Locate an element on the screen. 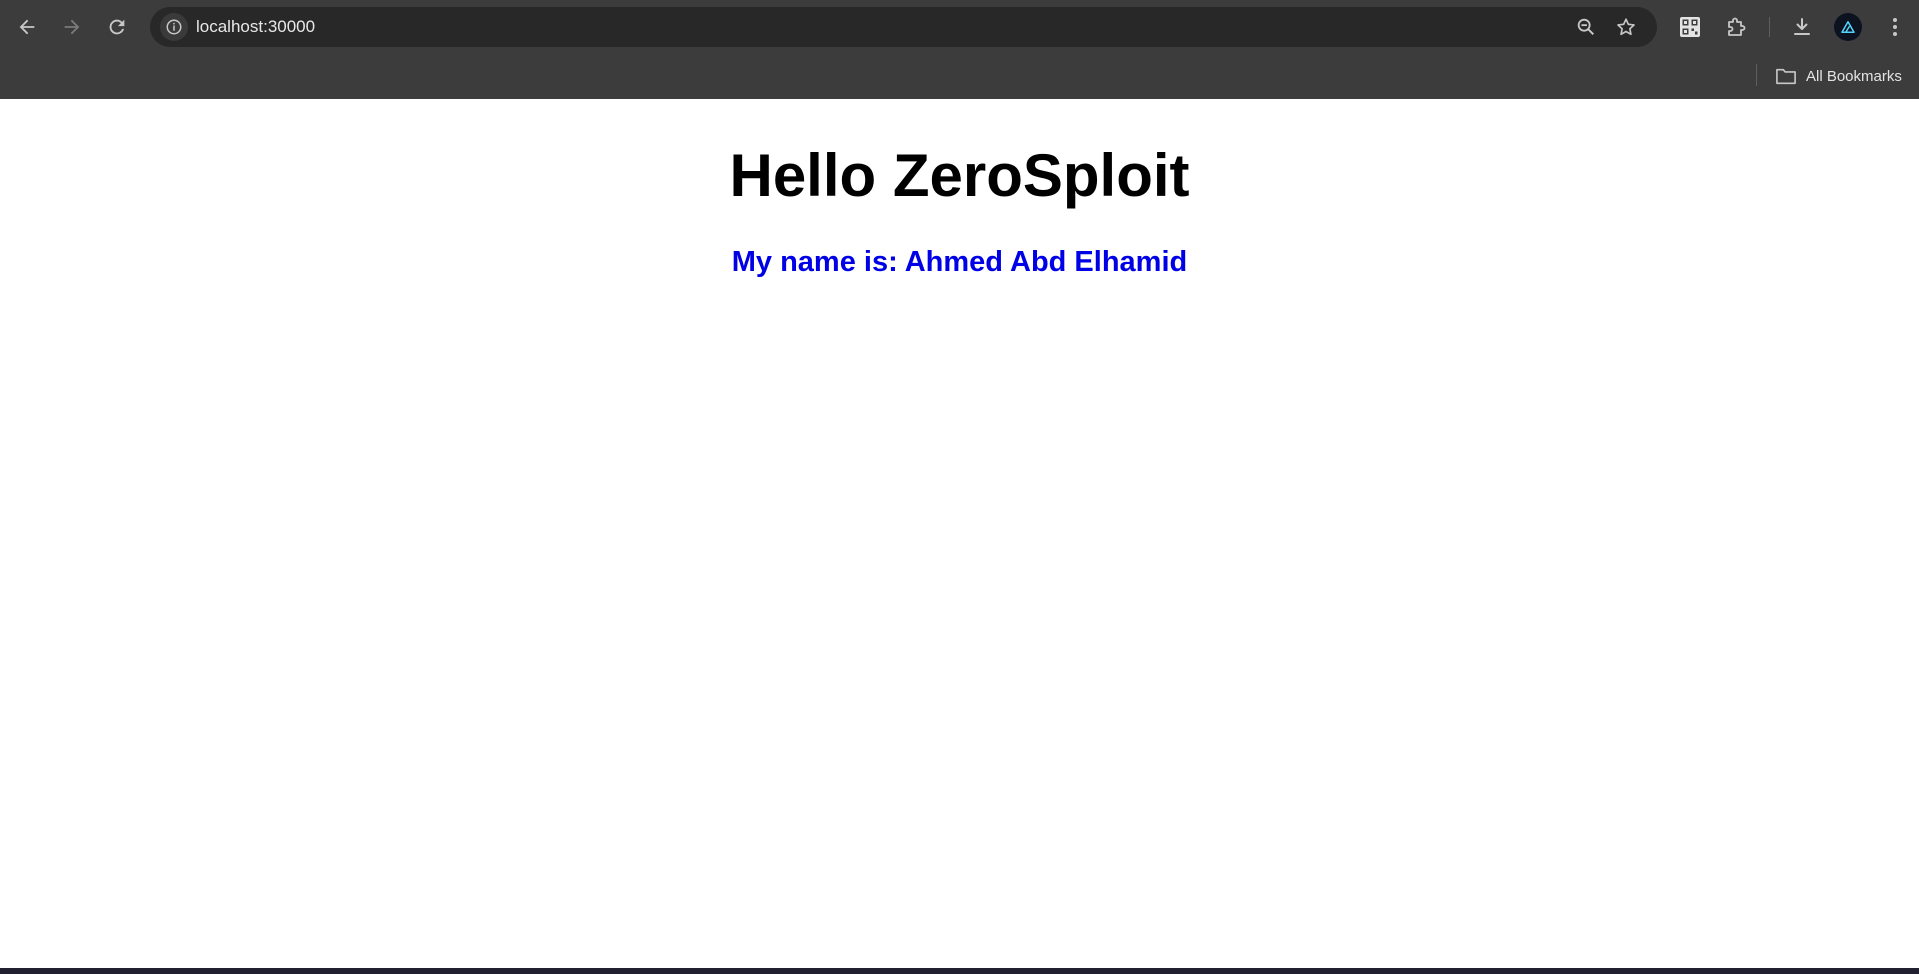  url-text: localhost:30000 is located at coordinates (255, 27).